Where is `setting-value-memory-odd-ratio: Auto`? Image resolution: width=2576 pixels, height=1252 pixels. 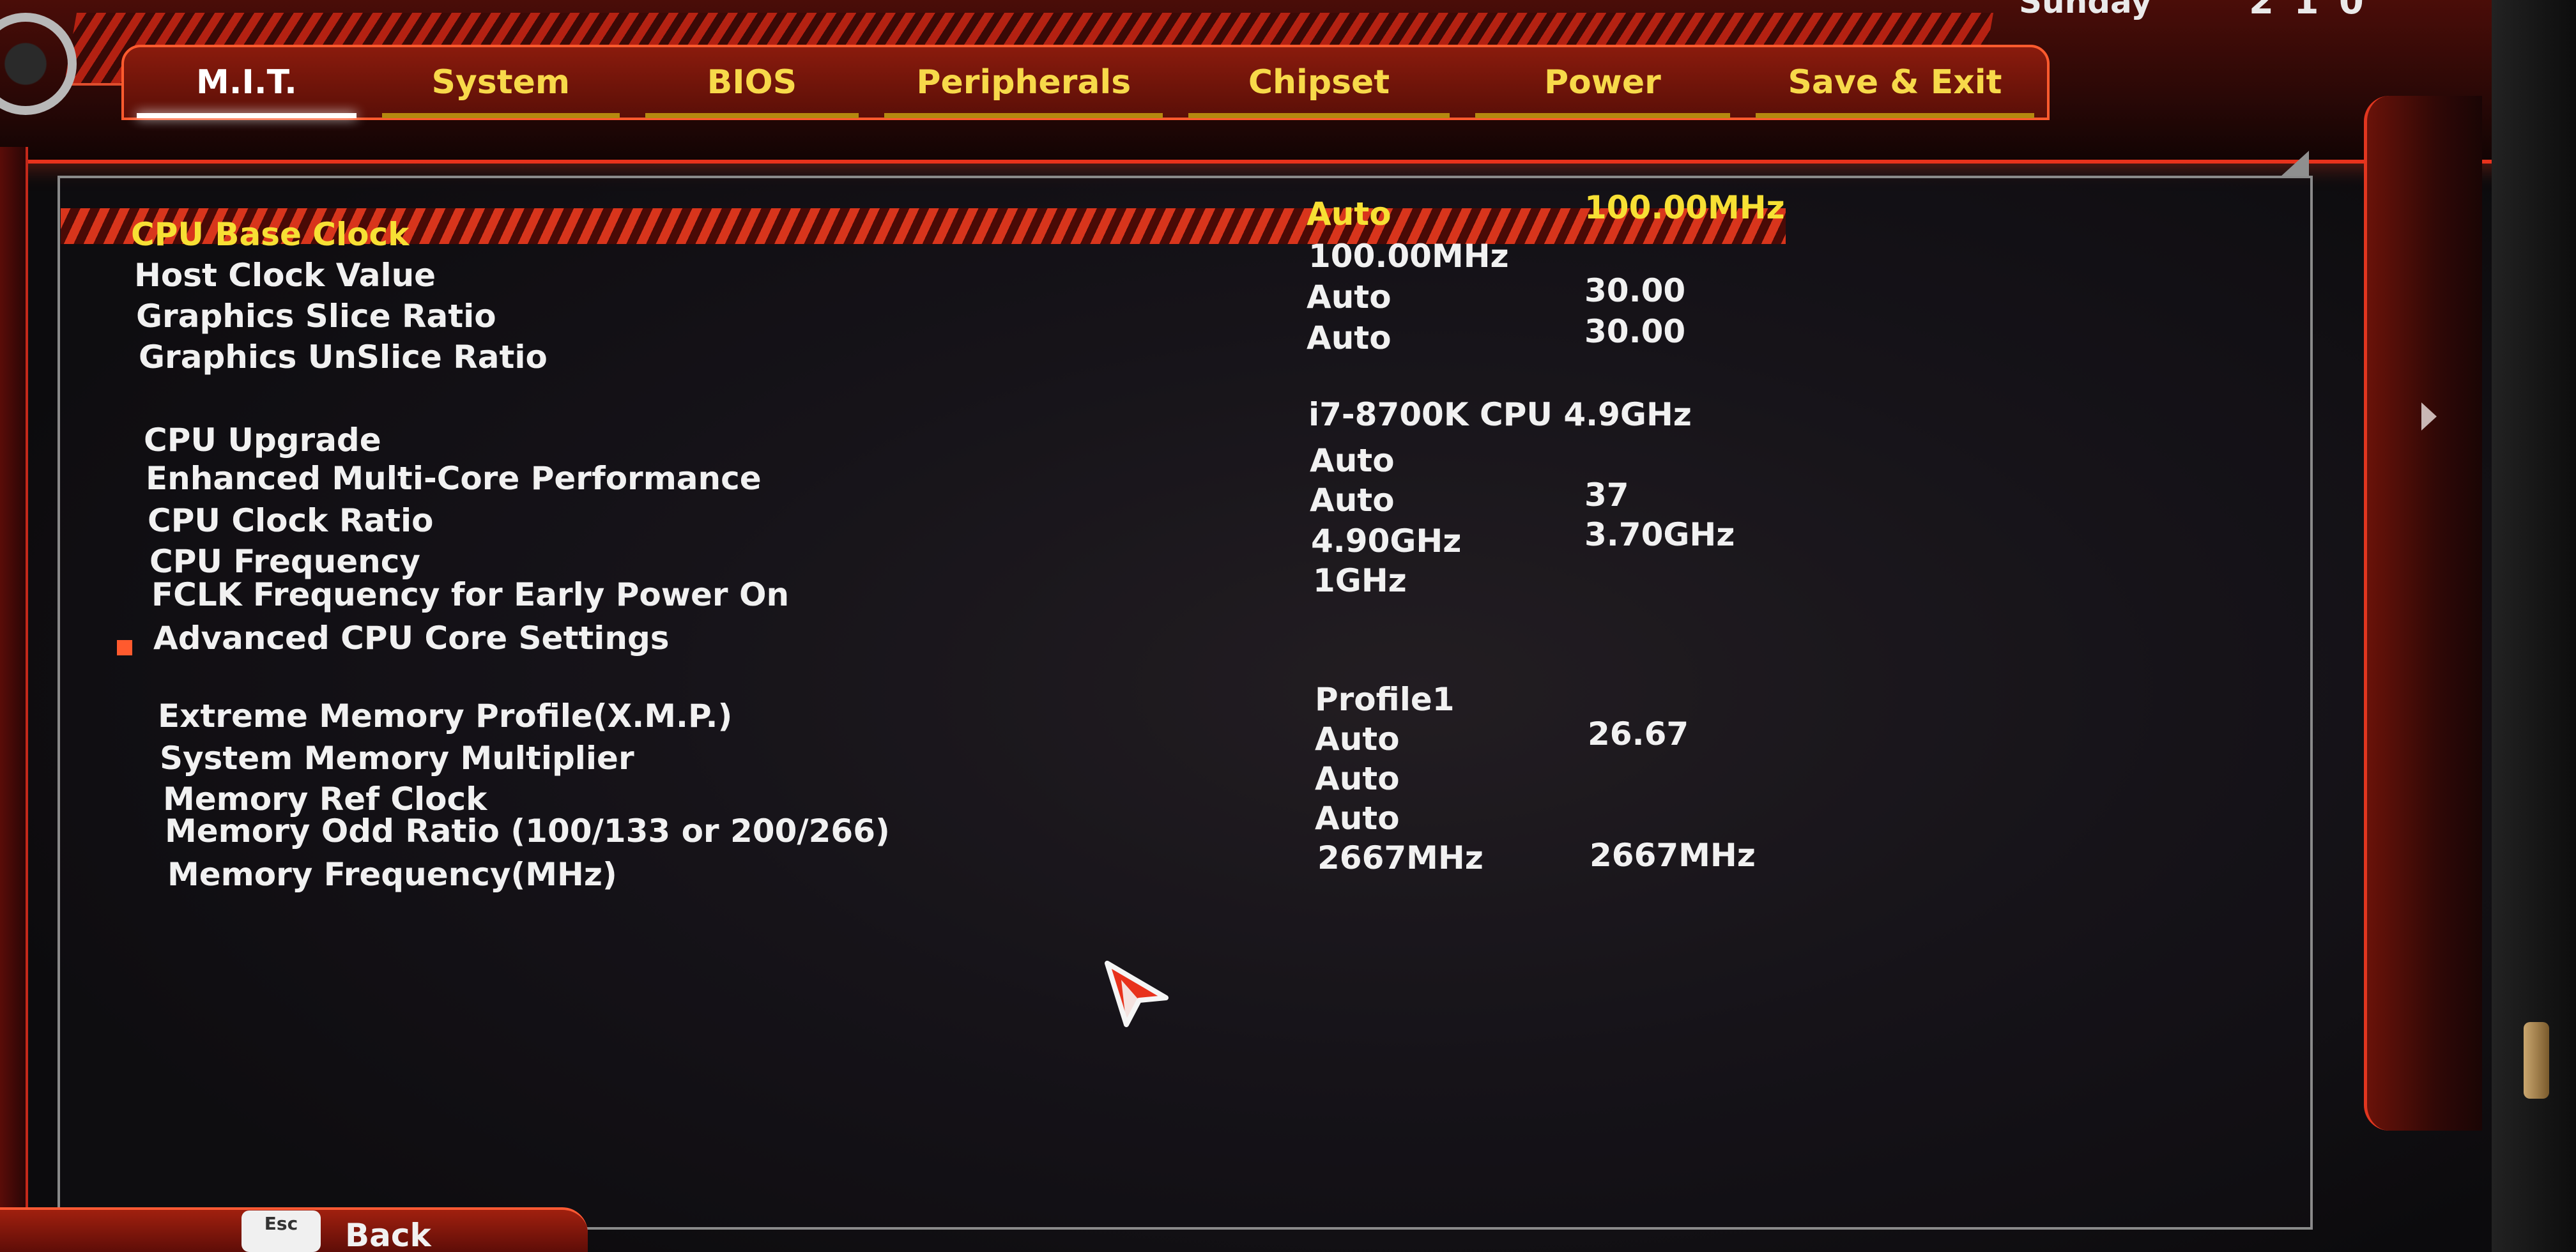
setting-value-memory-odd-ratio: Auto is located at coordinates (1357, 818).